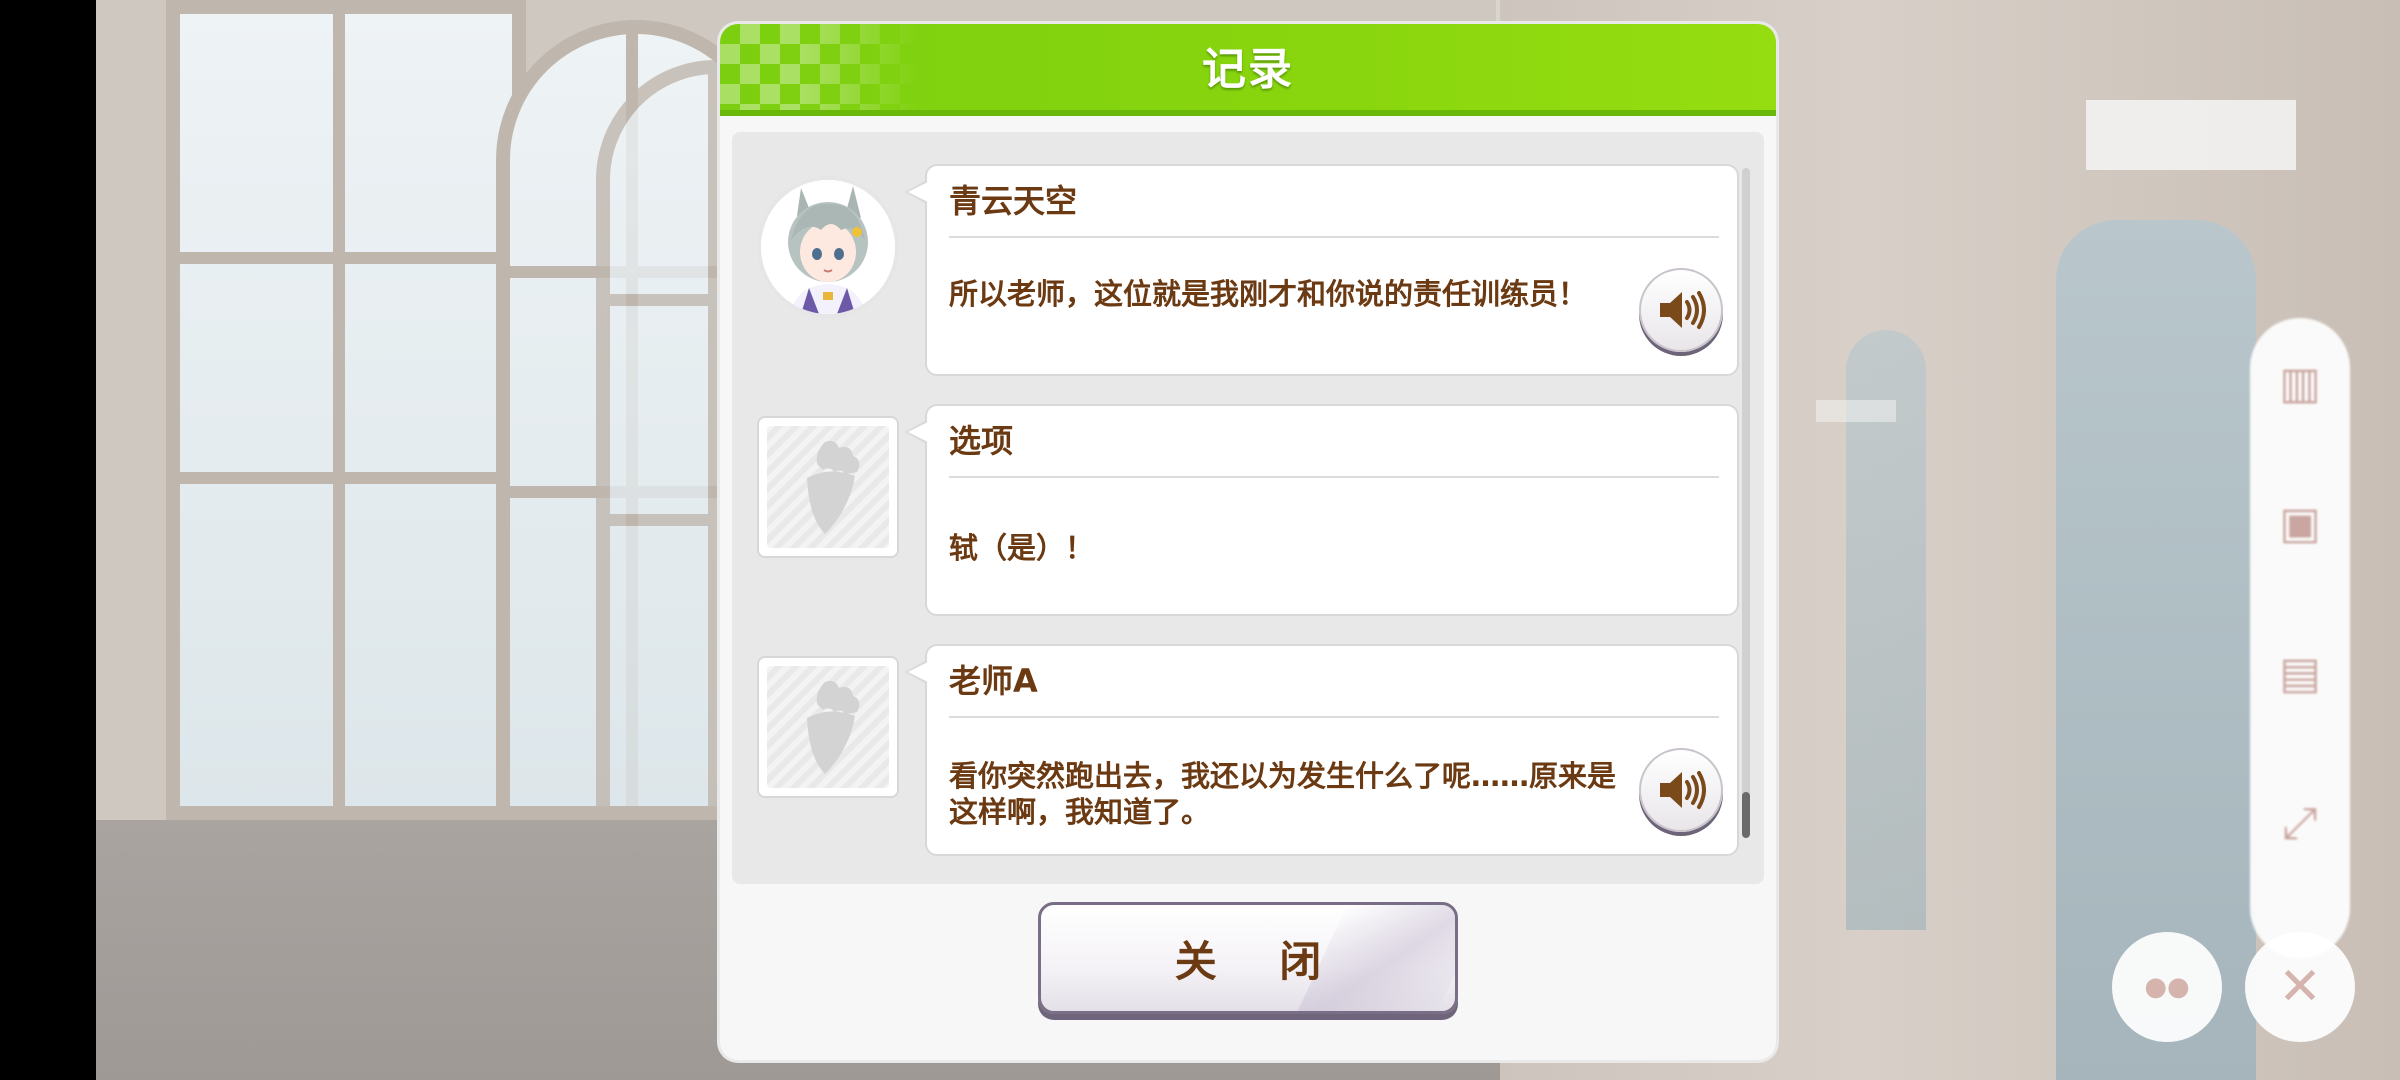 This screenshot has height=1080, width=2400. I want to click on dialogue-bubble: 青云天空 所以老师，这位就是我刚才和你说的责任训练员！, so click(1322, 270).